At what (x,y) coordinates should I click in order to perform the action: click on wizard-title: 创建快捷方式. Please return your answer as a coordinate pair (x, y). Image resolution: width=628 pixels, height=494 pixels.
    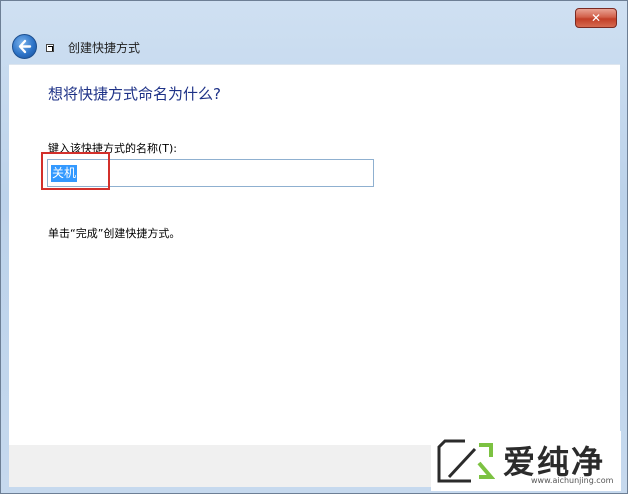
    Looking at the image, I should click on (104, 48).